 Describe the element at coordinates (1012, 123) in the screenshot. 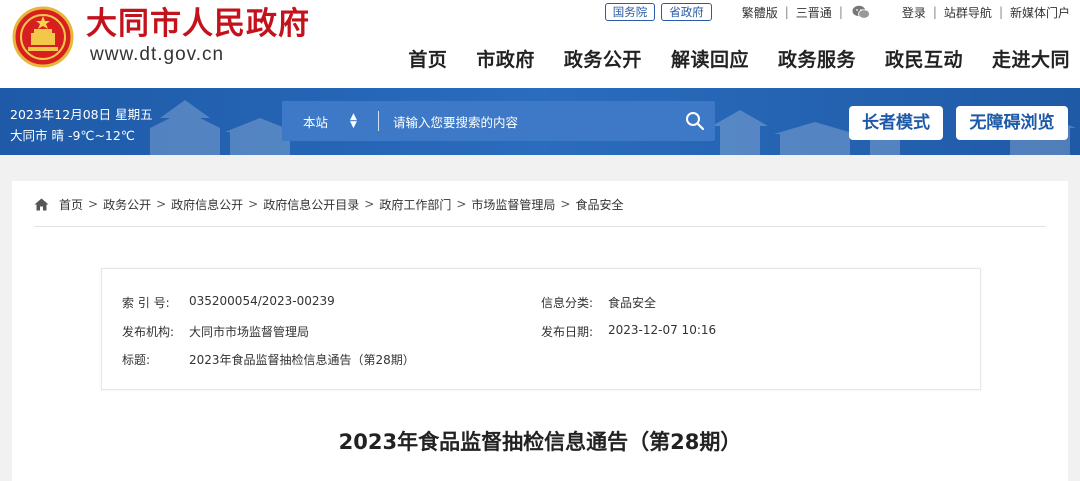

I see `accessibility-button: 无障碍浏览` at that location.